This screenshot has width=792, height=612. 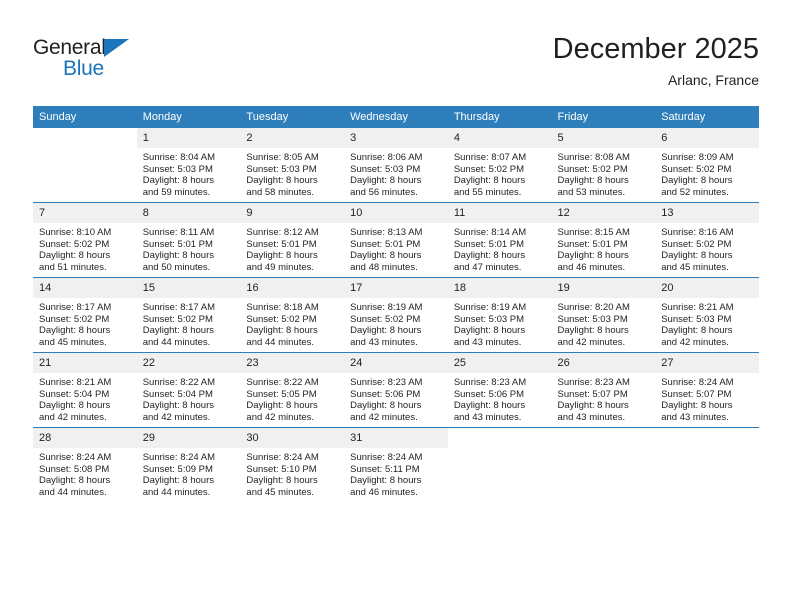 I want to click on sunrise-text: Sunrise: 8:11 AM, so click(x=178, y=232).